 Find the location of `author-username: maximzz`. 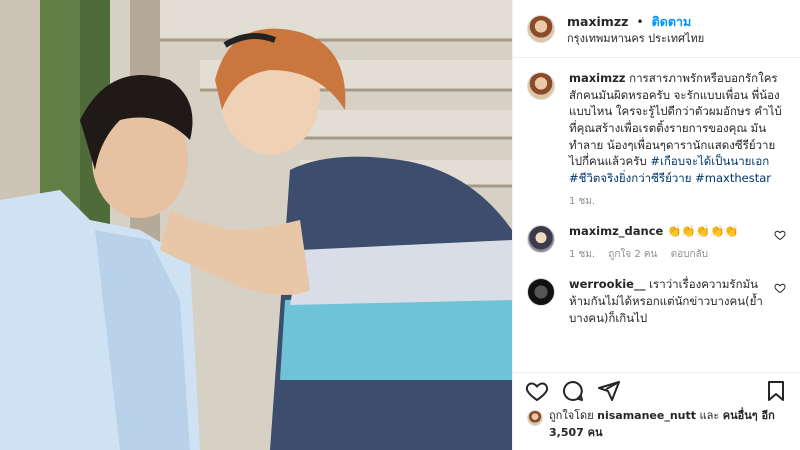

author-username: maximzz is located at coordinates (597, 21).